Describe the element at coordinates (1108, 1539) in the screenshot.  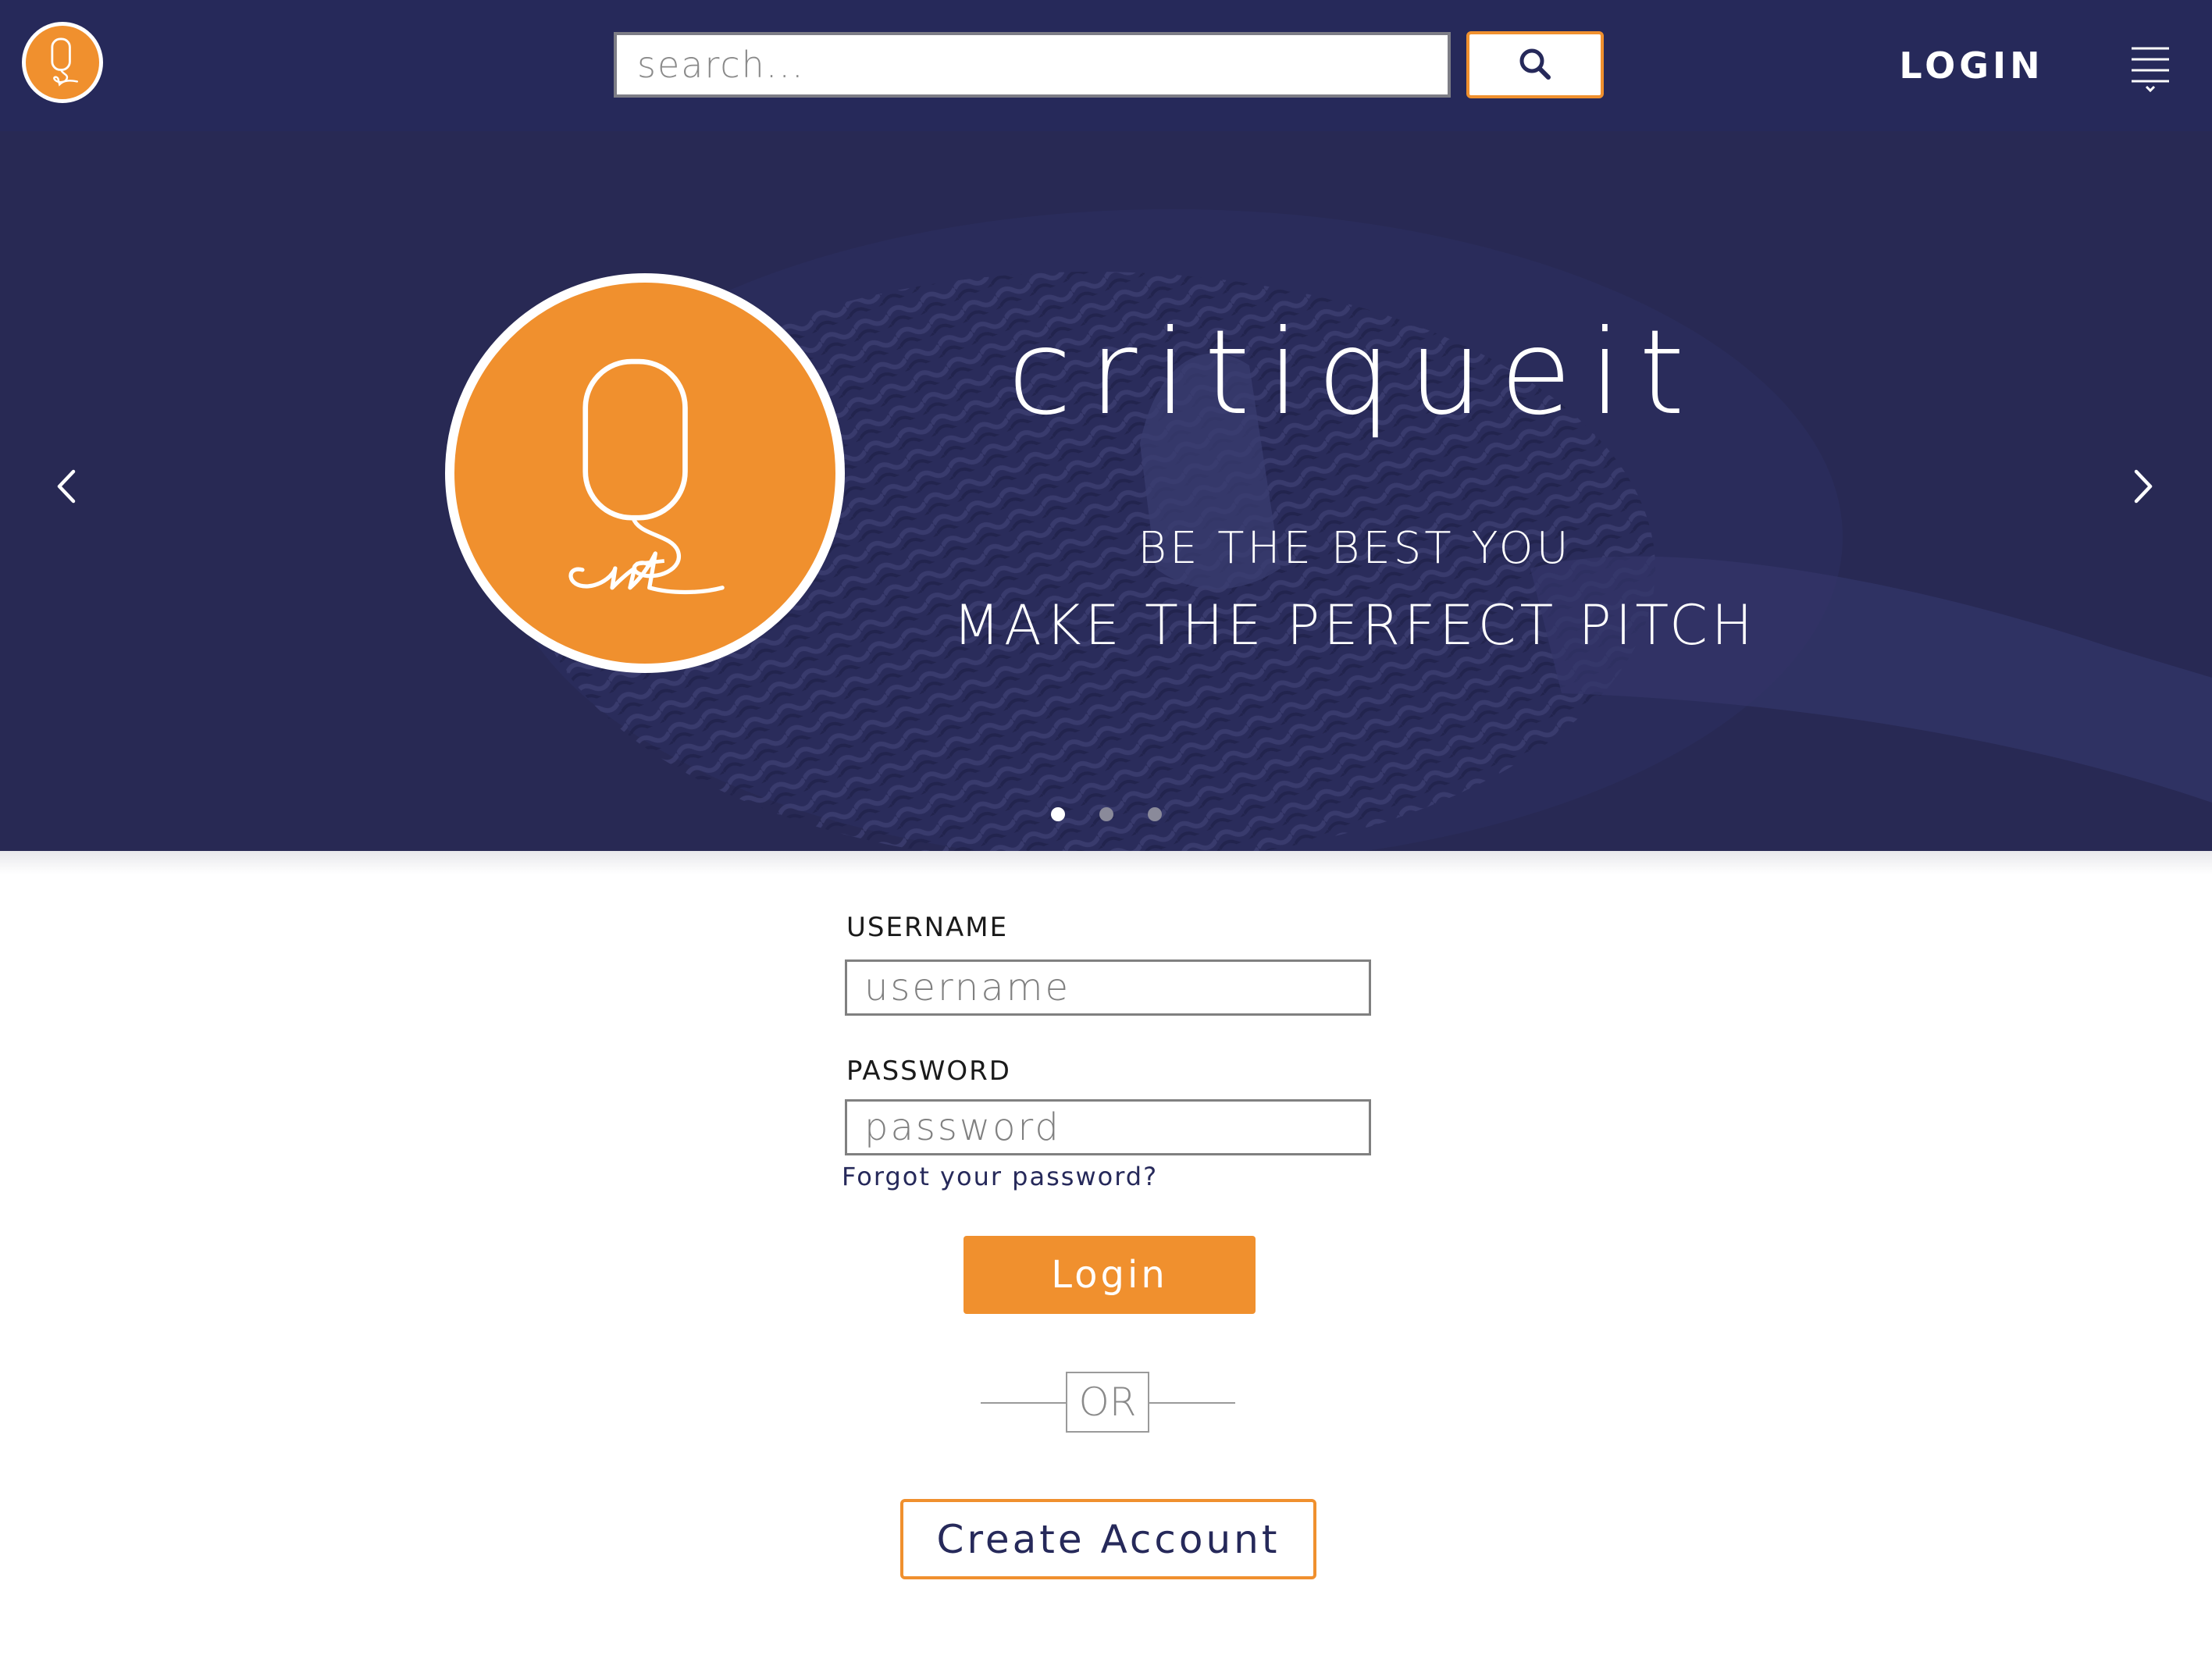
I see `create-account-button: Create Account` at that location.